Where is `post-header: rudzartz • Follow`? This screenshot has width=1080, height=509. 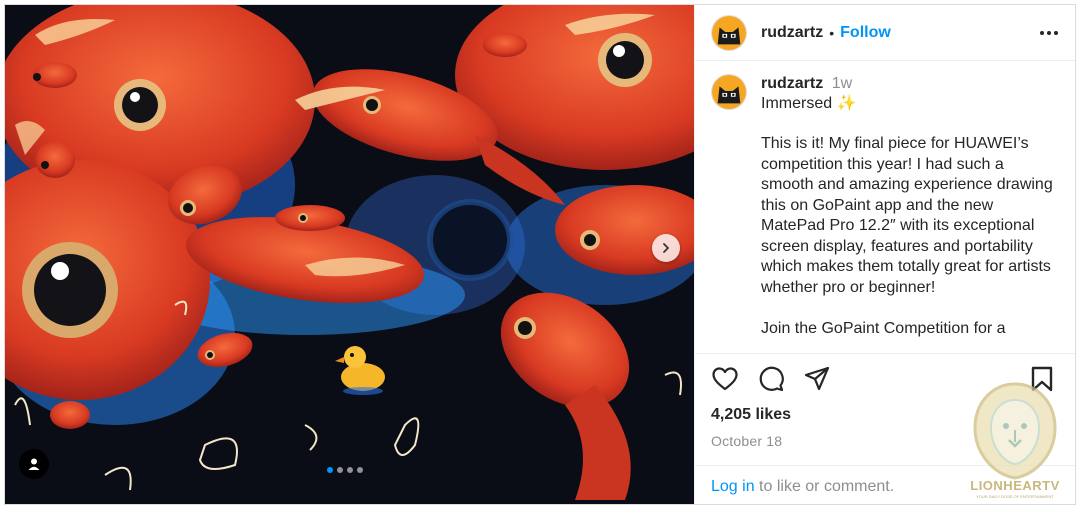 post-header: rudzartz • Follow is located at coordinates (885, 33).